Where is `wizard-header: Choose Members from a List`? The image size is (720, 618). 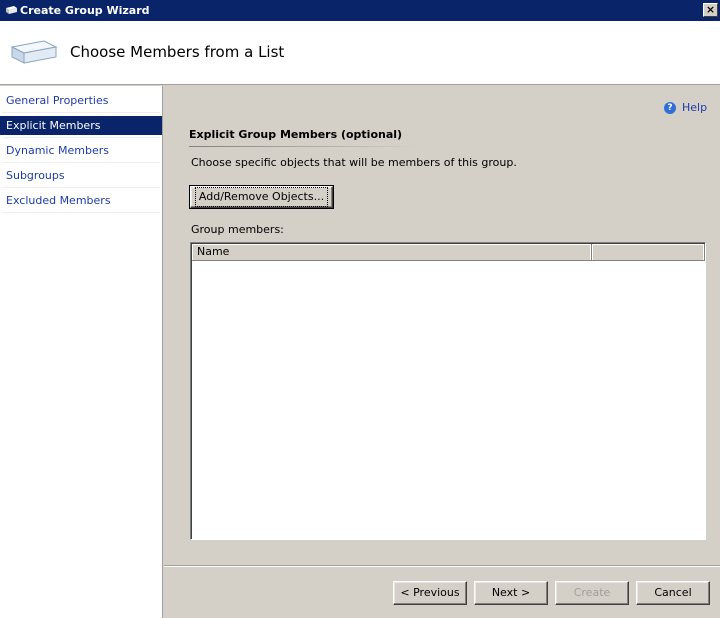 wizard-header: Choose Members from a List is located at coordinates (360, 53).